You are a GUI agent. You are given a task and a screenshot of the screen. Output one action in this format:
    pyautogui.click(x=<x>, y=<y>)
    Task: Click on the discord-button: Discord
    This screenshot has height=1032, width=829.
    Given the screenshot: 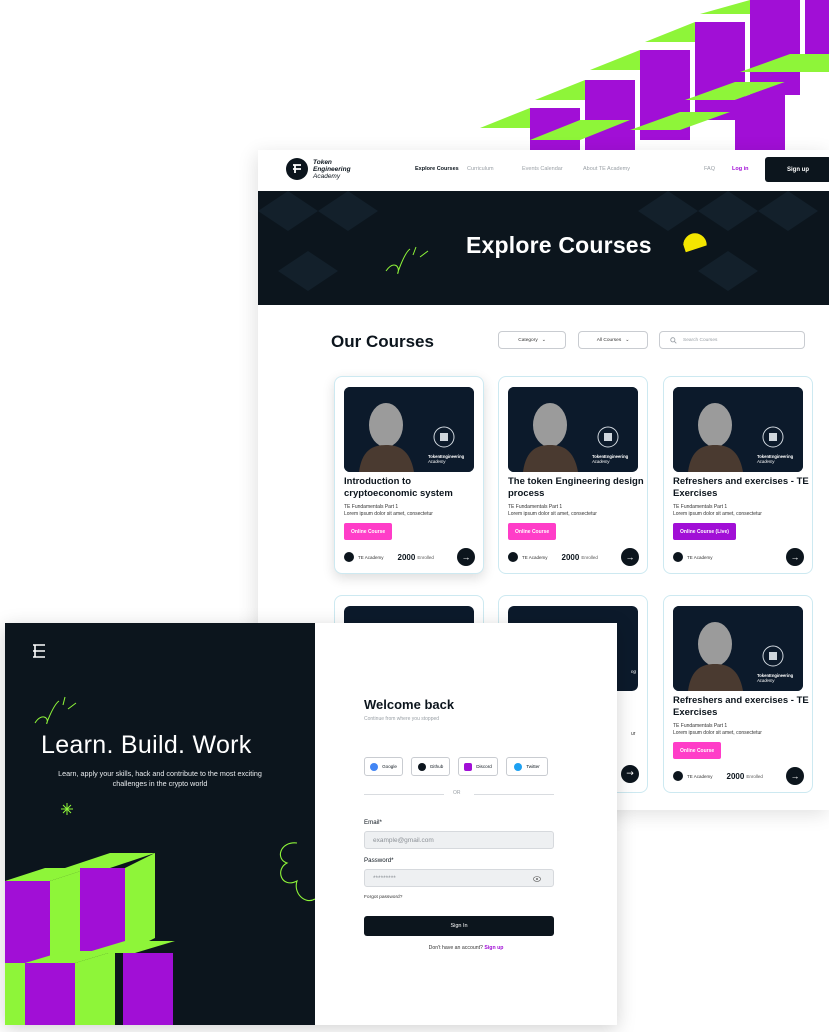 What is the action you would take?
    pyautogui.click(x=478, y=766)
    